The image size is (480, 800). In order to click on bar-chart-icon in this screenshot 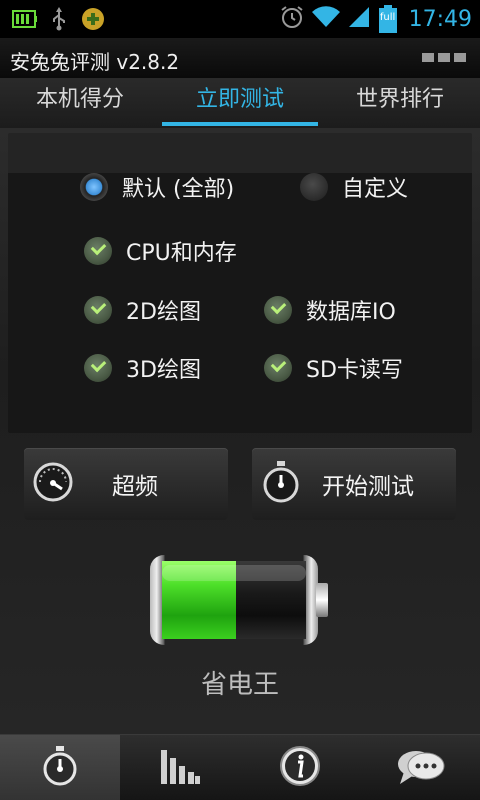, I will do `click(180, 768)`.